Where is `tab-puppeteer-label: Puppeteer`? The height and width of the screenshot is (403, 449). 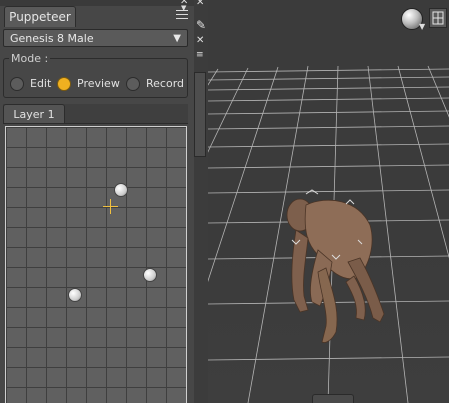 tab-puppeteer-label: Puppeteer is located at coordinates (40, 17).